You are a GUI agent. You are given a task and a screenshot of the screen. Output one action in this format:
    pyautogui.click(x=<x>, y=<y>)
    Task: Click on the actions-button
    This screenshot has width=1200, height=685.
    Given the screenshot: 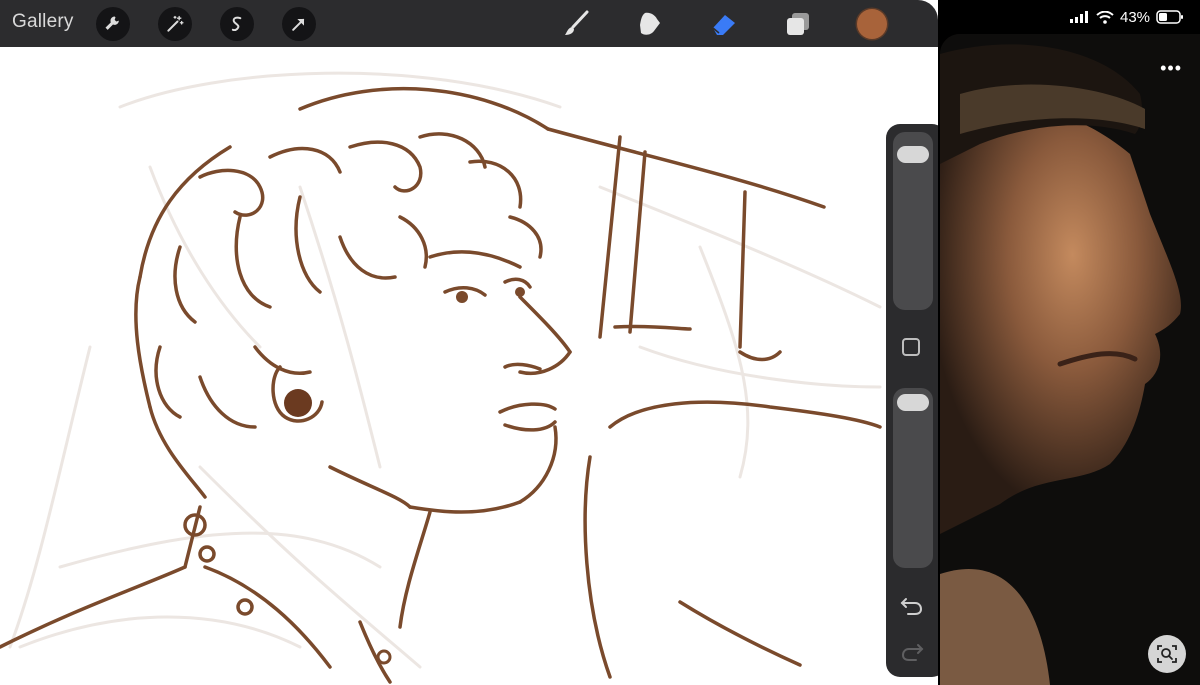 What is the action you would take?
    pyautogui.click(x=113, y=24)
    